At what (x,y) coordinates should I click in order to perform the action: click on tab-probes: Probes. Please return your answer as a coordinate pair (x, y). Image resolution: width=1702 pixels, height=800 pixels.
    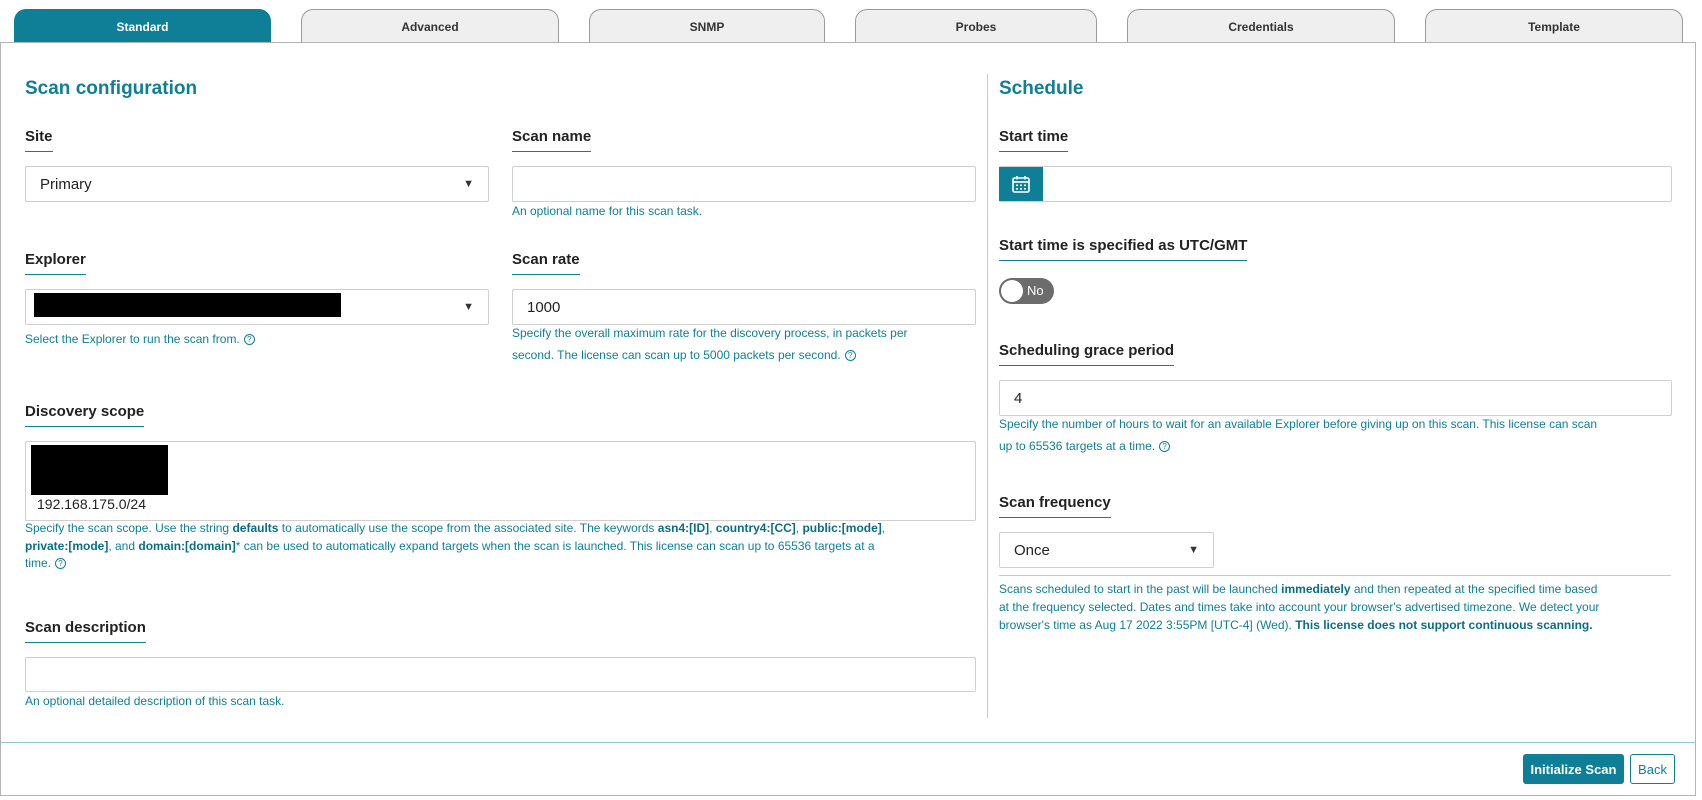
    Looking at the image, I should click on (976, 26).